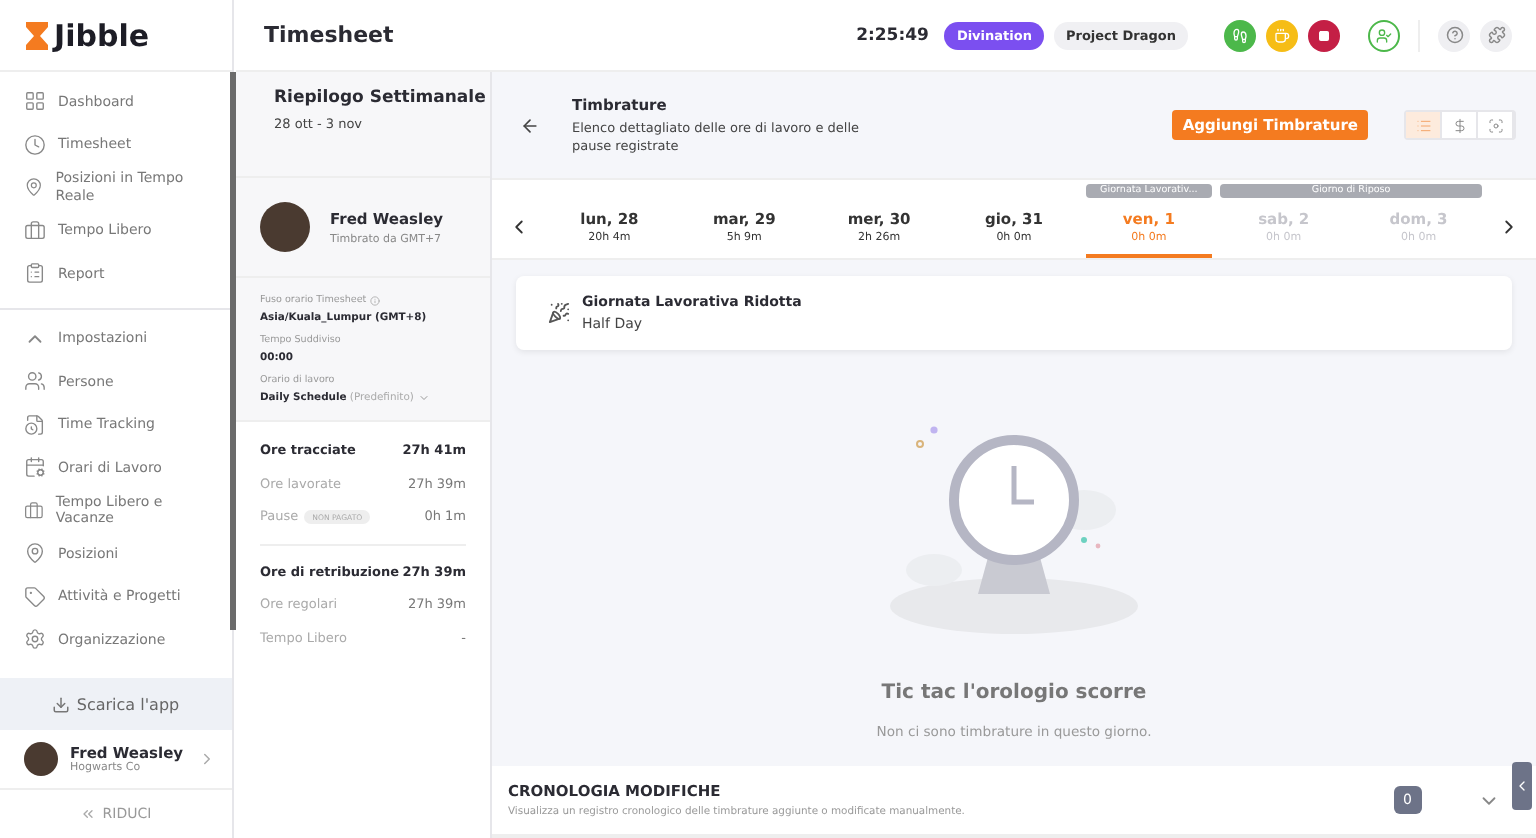 This screenshot has height=838, width=1536. I want to click on stop-icon, so click(1324, 35).